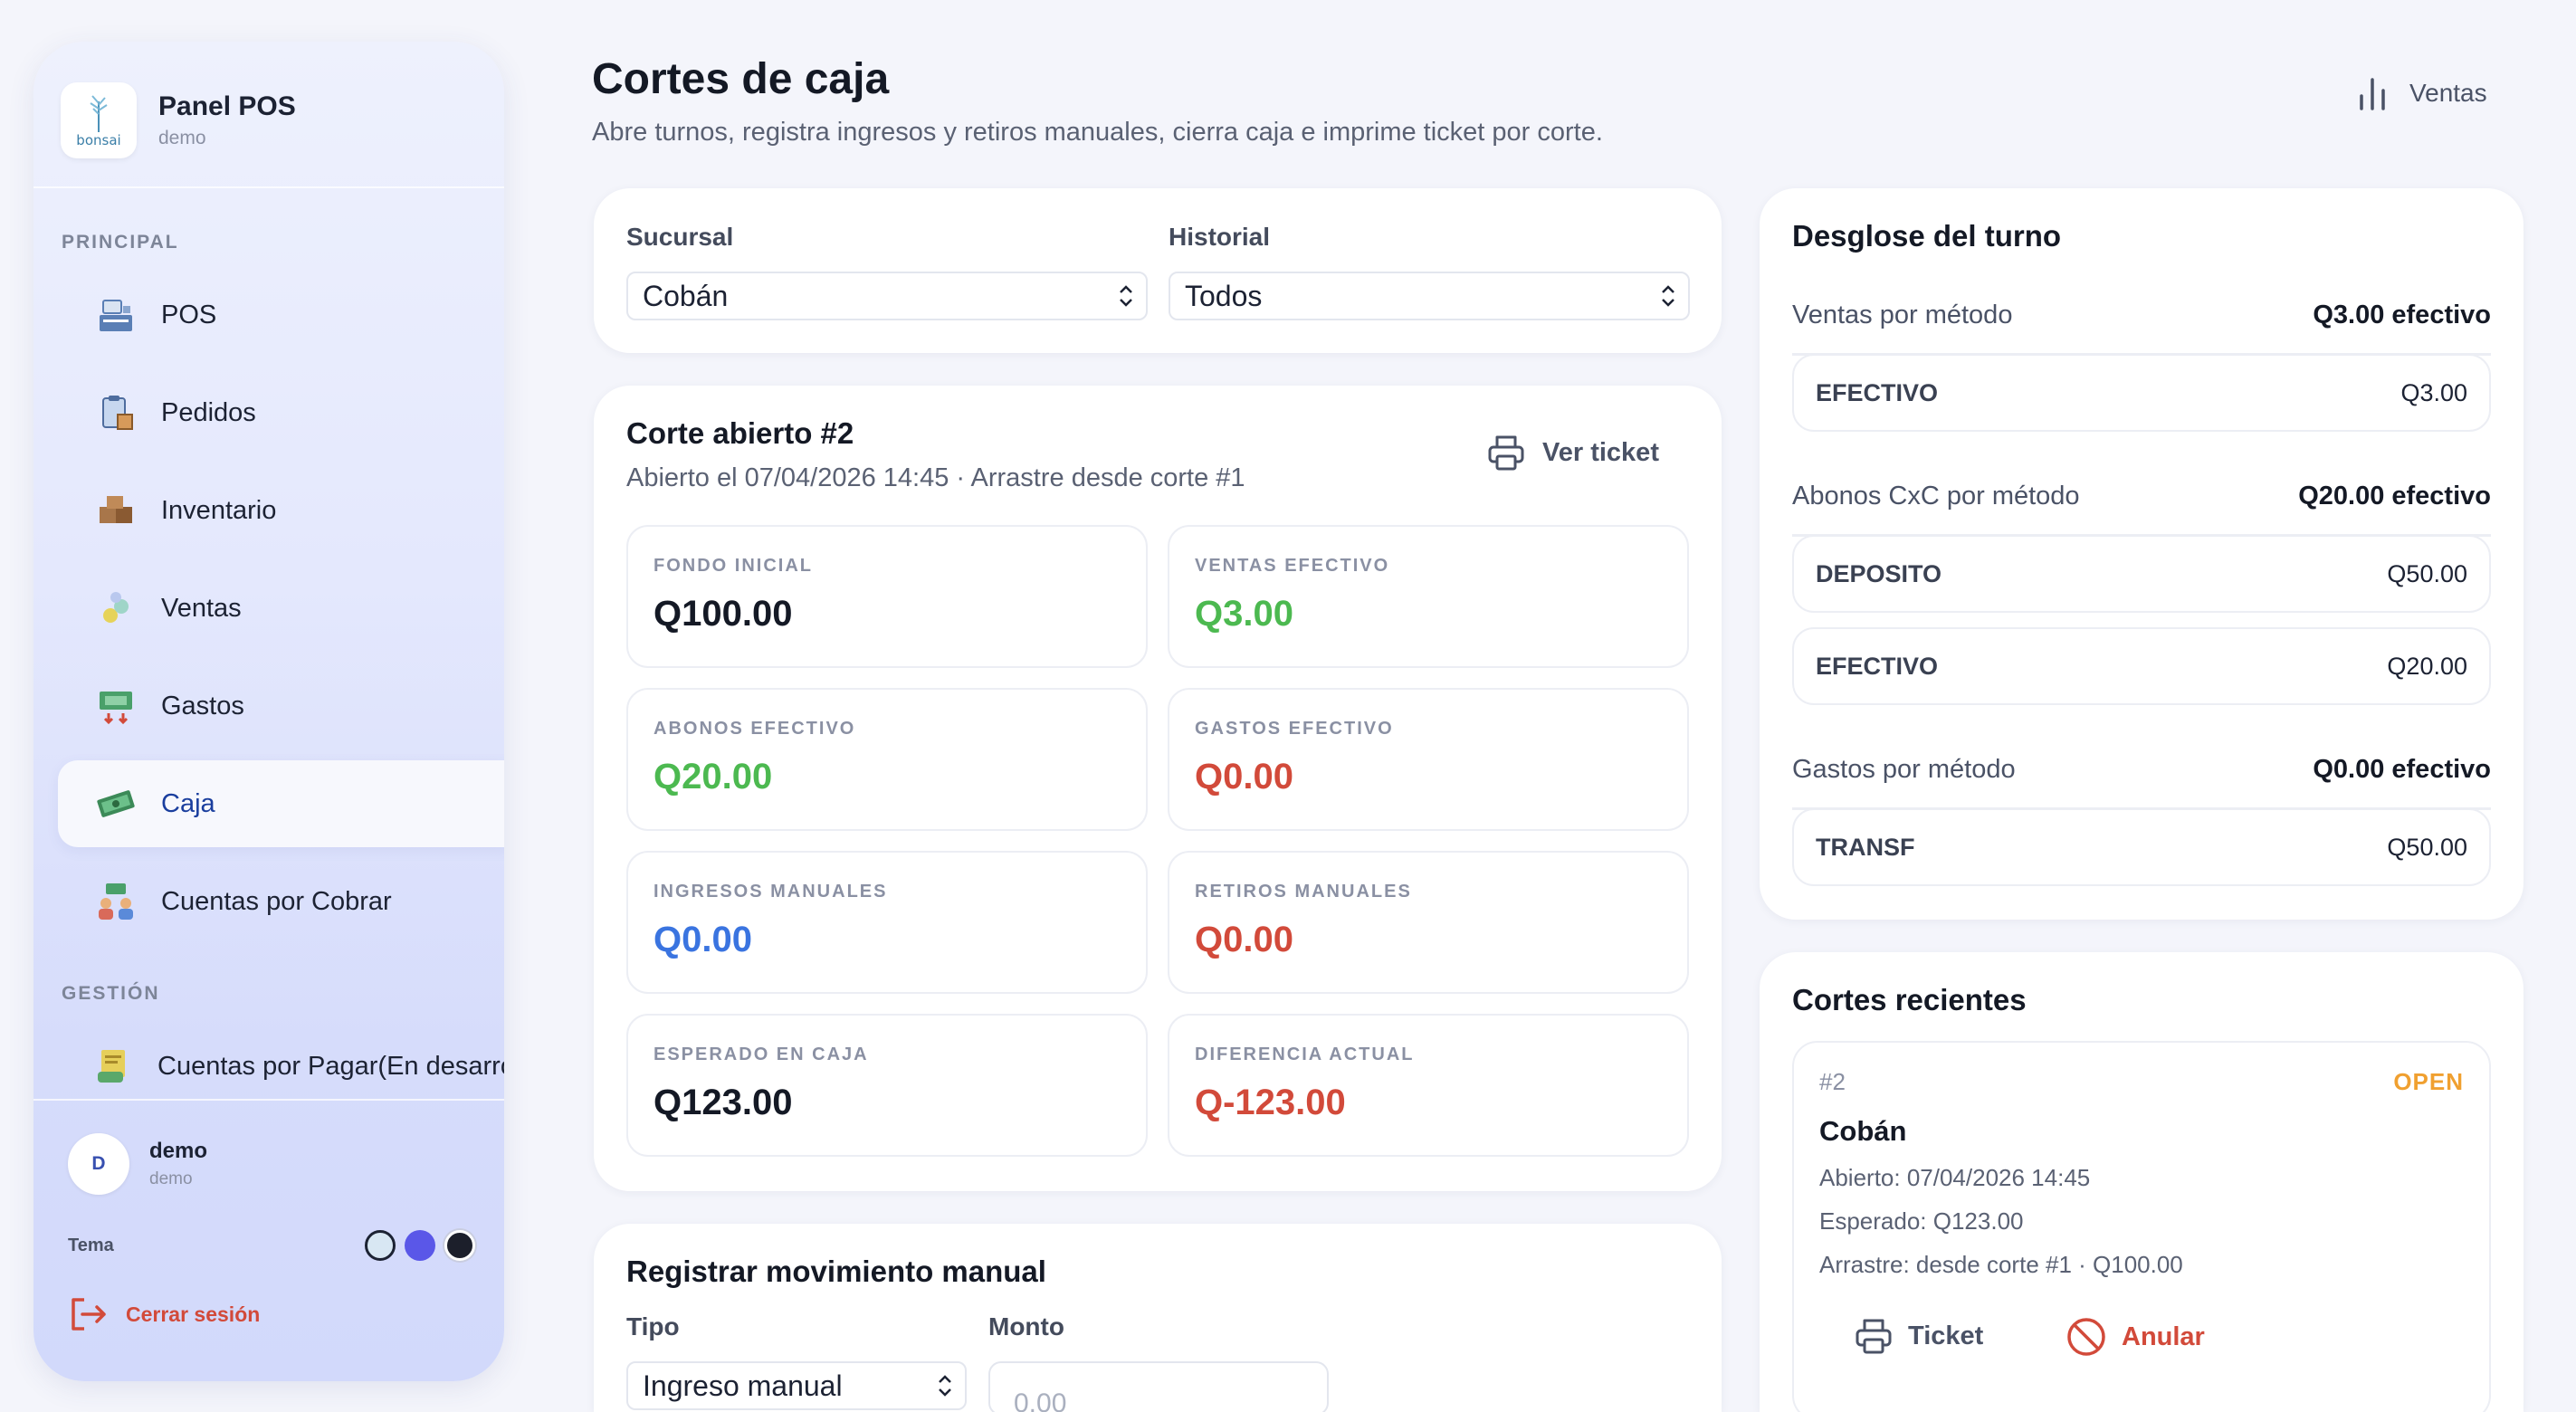 The width and height of the screenshot is (2576, 1412). I want to click on sidebar-item-ventas: Ventas, so click(281, 608).